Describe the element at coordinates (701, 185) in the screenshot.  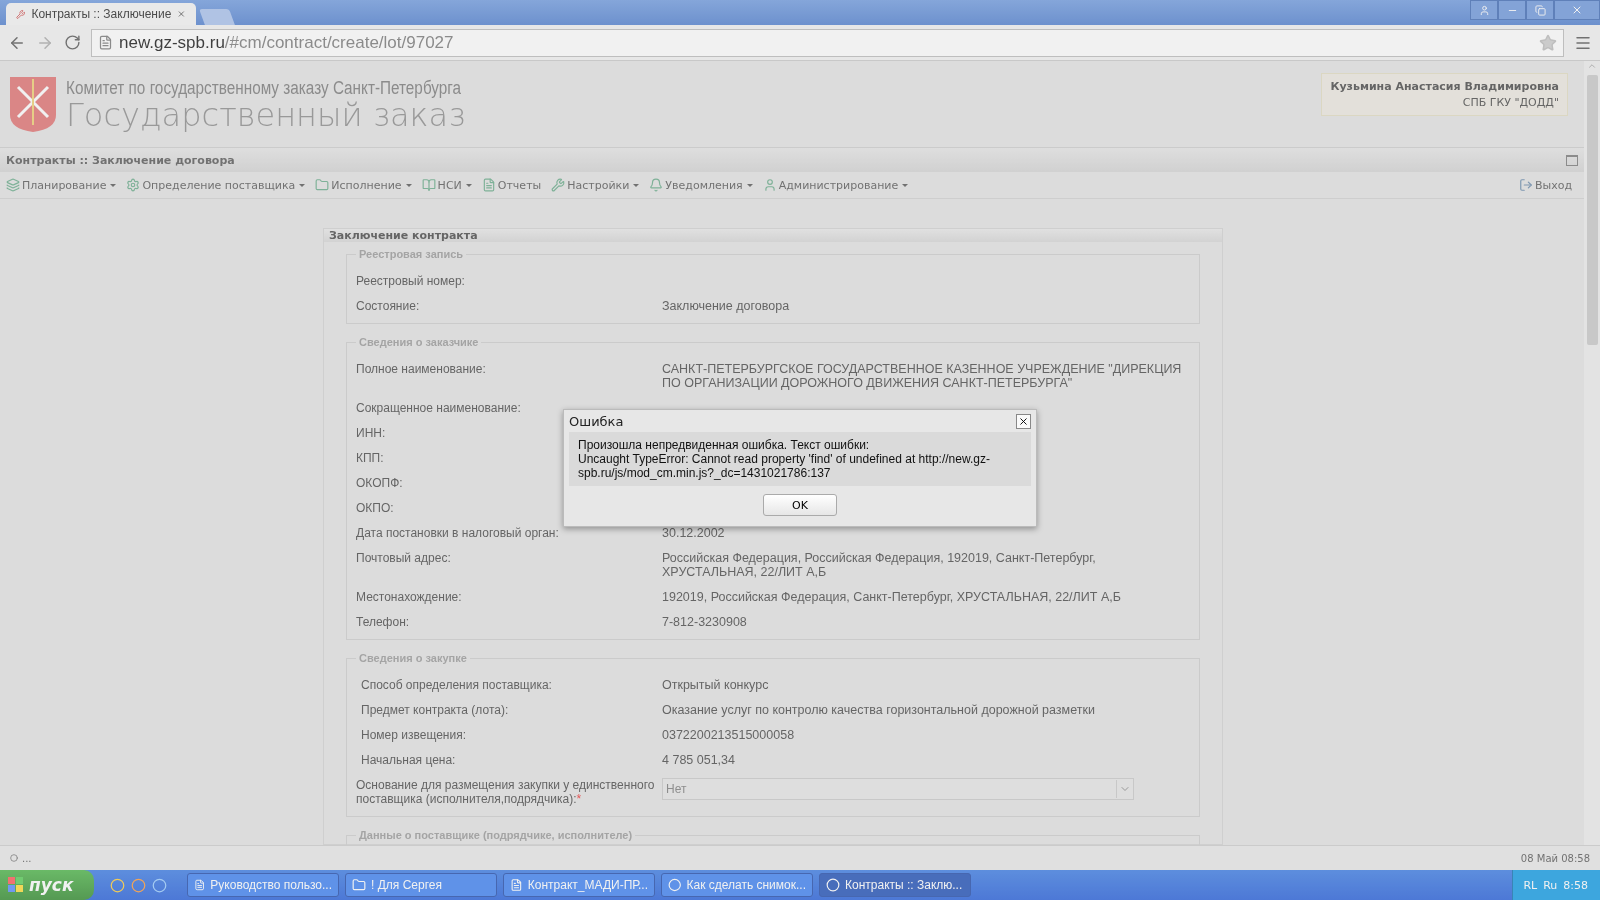
I see `menu-item: Уведомления` at that location.